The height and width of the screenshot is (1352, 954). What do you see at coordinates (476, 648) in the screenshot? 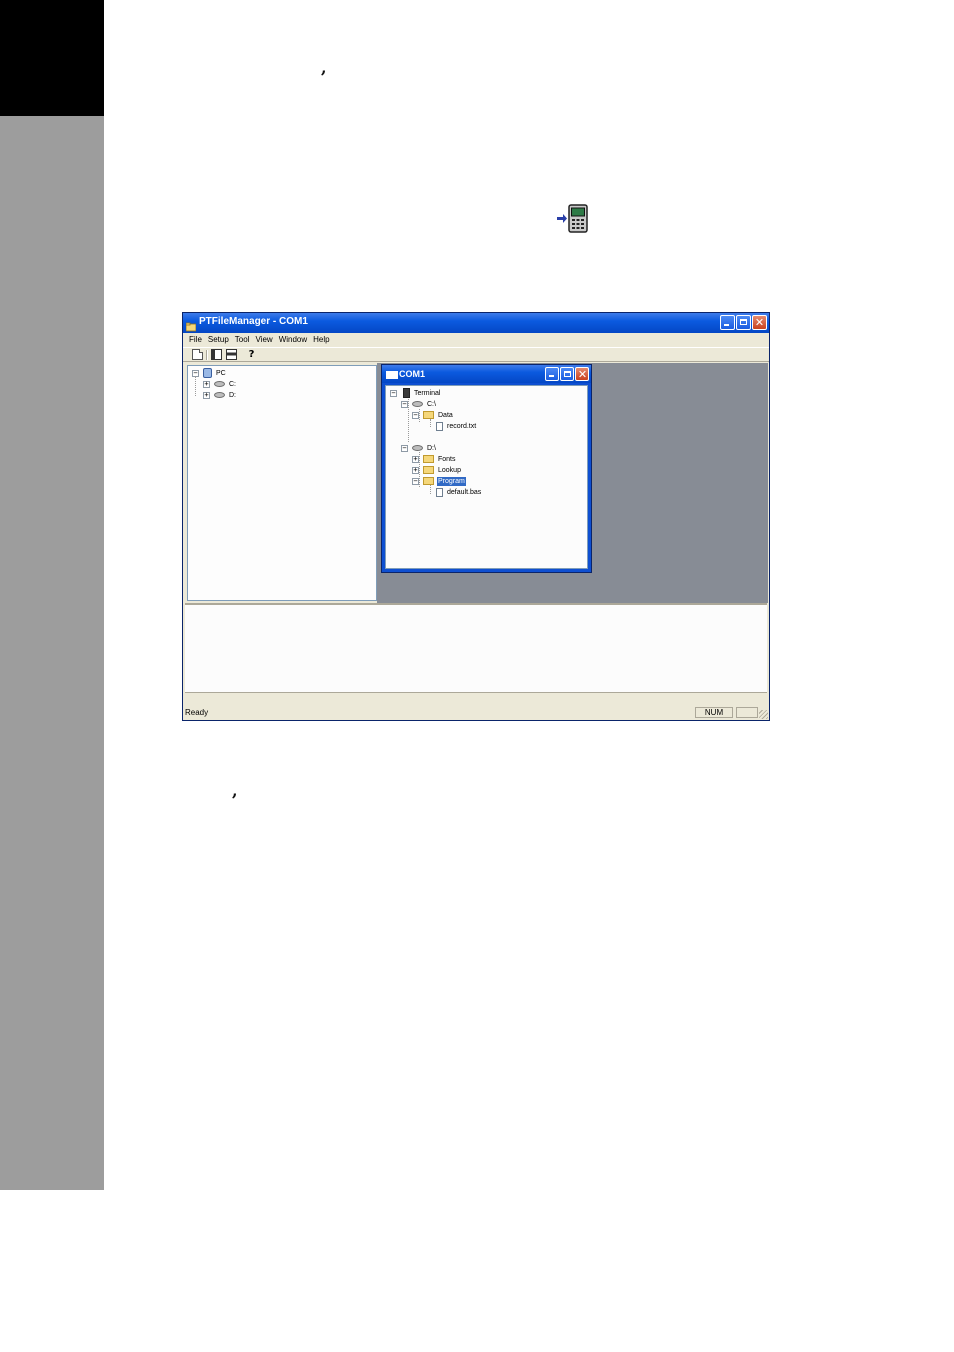
I see `output-pane` at bounding box center [476, 648].